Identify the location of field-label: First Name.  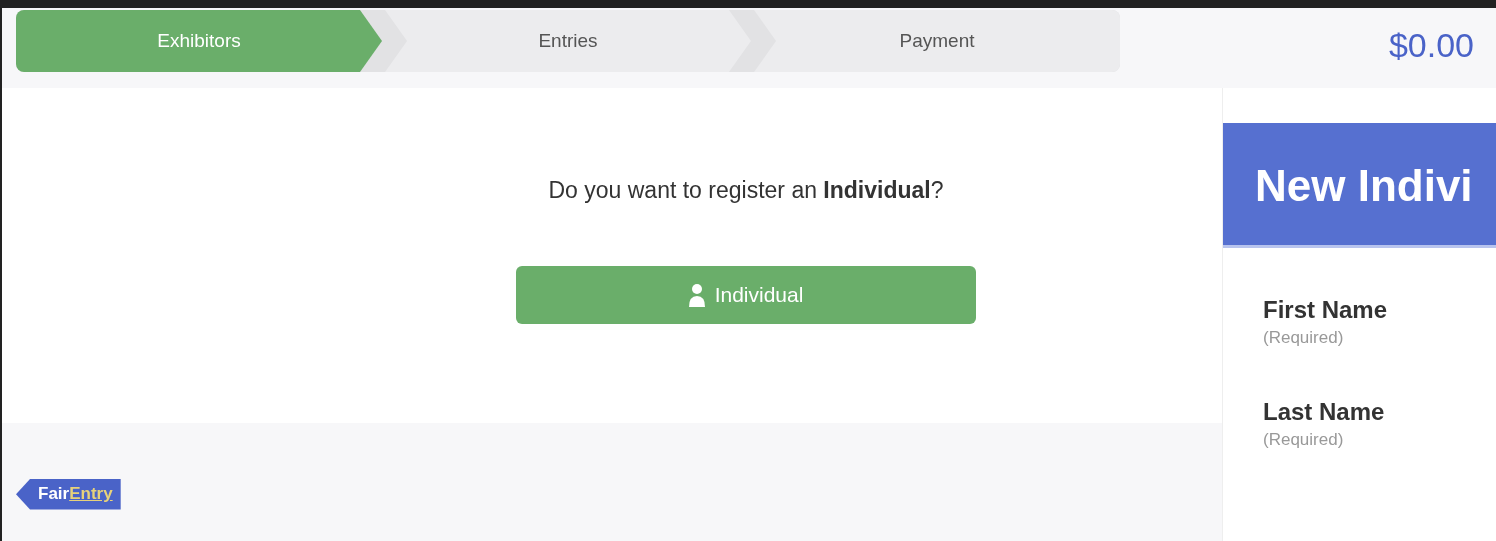
(1326, 310).